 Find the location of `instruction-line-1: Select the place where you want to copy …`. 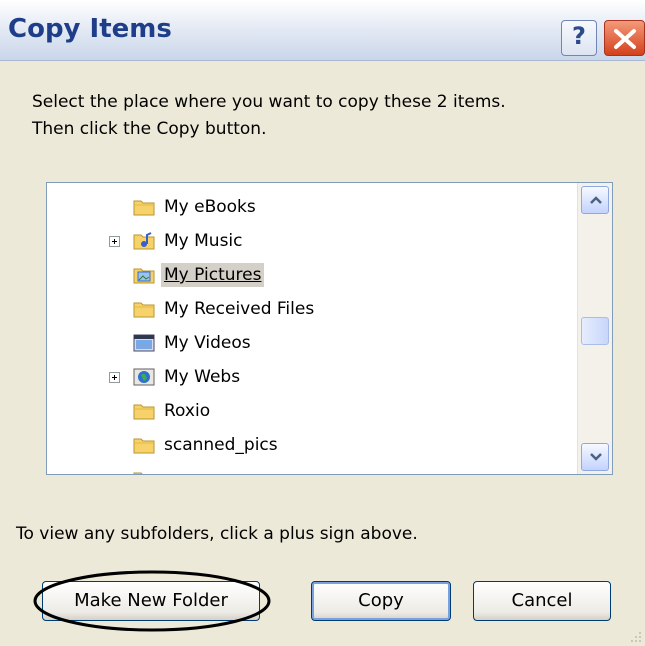

instruction-line-1: Select the place where you want to copy … is located at coordinates (269, 102).